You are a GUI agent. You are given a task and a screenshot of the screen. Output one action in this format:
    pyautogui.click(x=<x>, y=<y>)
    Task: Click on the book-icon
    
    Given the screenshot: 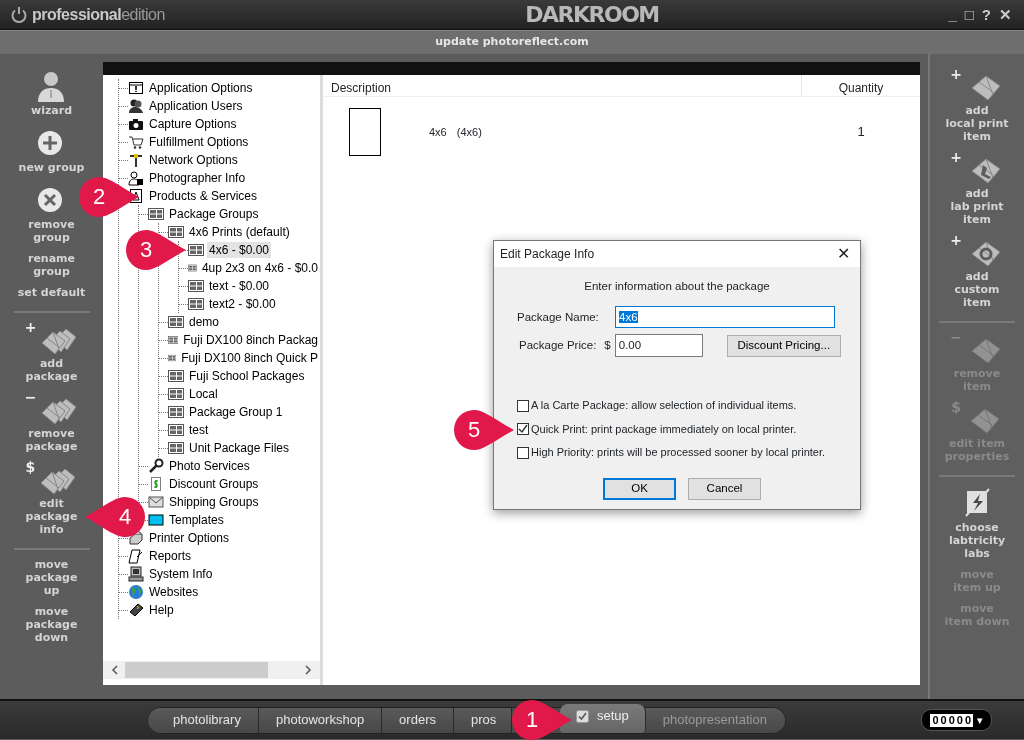 What is the action you would take?
    pyautogui.click(x=136, y=610)
    